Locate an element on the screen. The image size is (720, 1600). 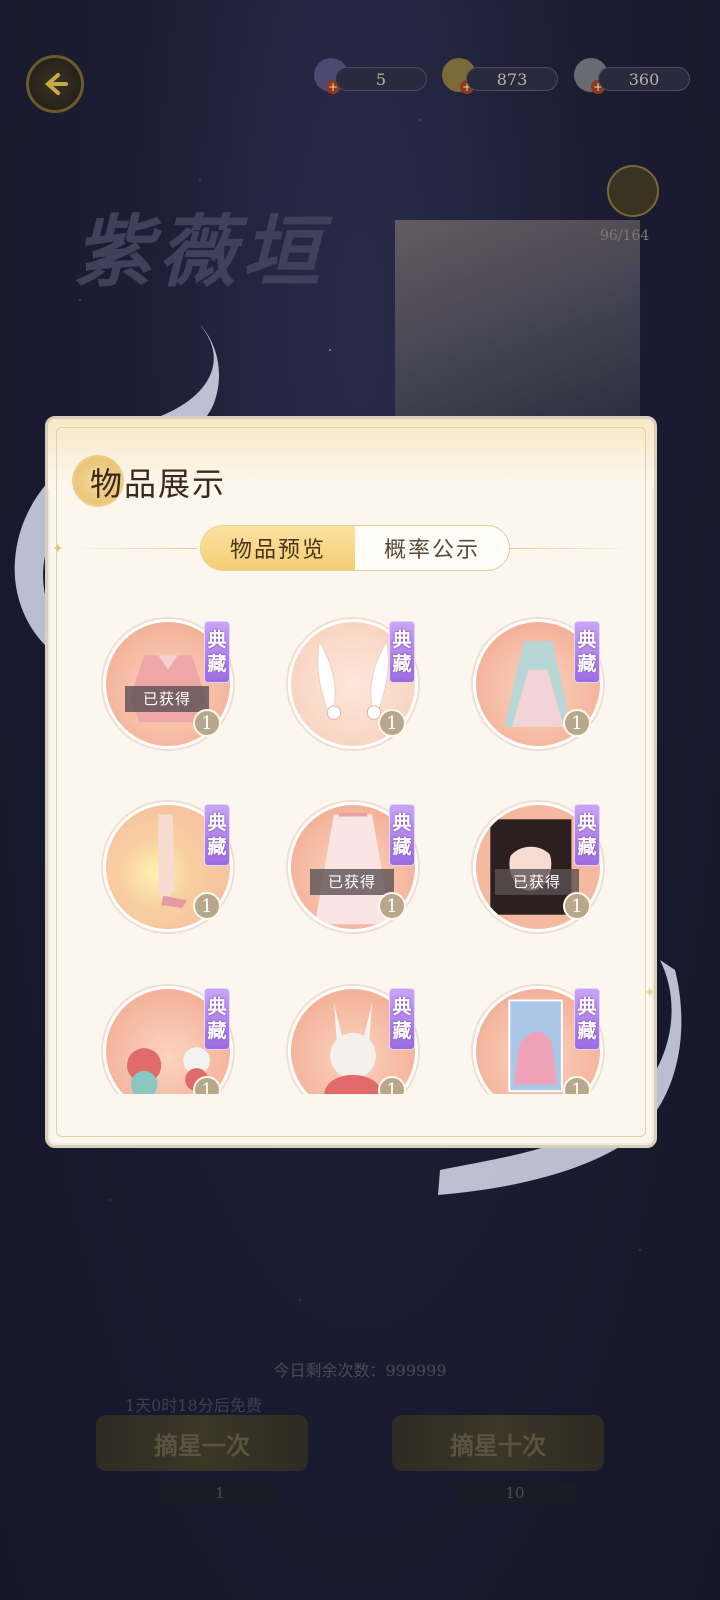
scene-title: 紫薇垣 is located at coordinates (200, 252).